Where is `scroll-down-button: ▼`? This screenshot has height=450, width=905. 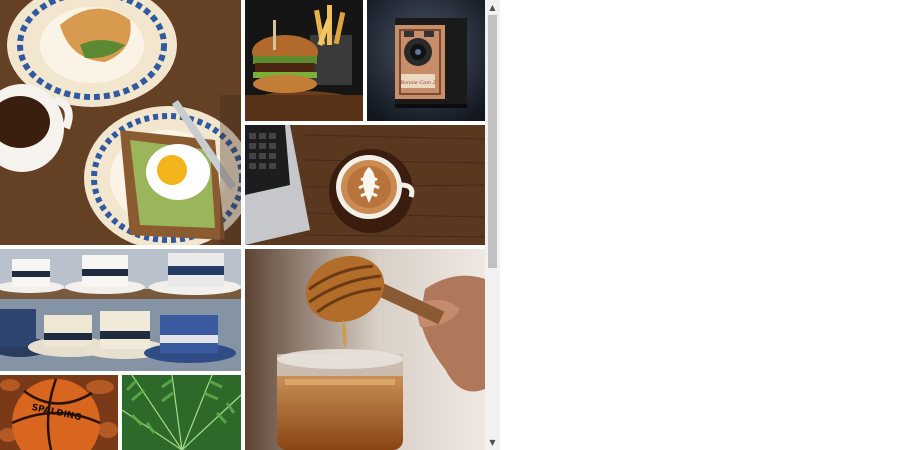 scroll-down-button: ▼ is located at coordinates (492, 442).